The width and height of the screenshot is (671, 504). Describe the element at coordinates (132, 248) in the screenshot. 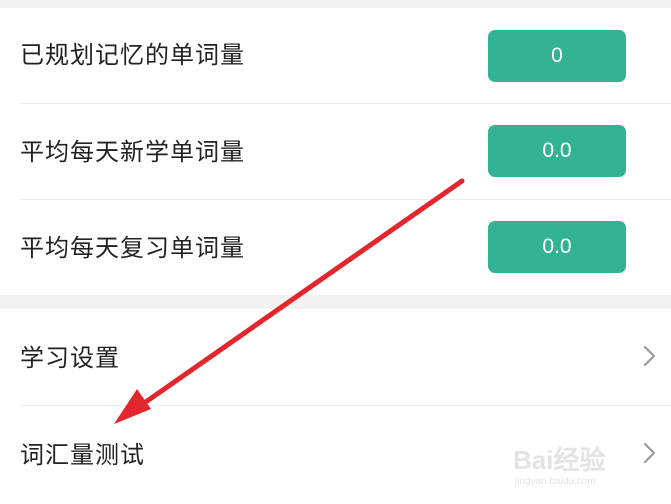

I see `stat-label: 平均每天复习单词量` at that location.